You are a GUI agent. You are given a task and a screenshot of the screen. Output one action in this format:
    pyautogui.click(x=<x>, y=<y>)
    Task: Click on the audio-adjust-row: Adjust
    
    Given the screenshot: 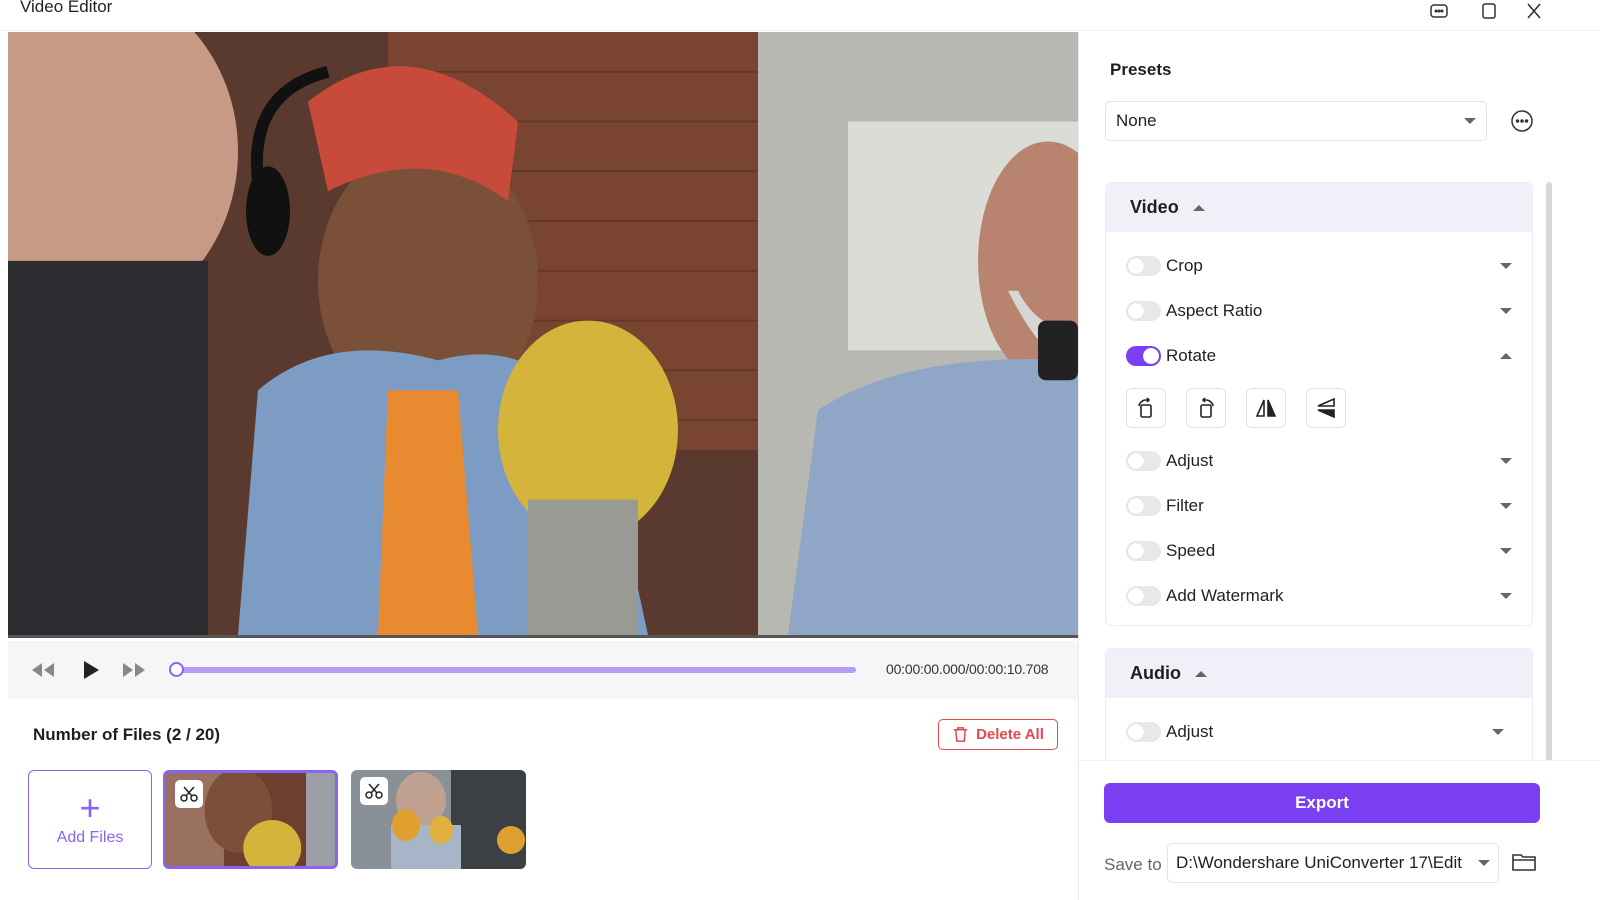 What is the action you would take?
    pyautogui.click(x=1322, y=732)
    